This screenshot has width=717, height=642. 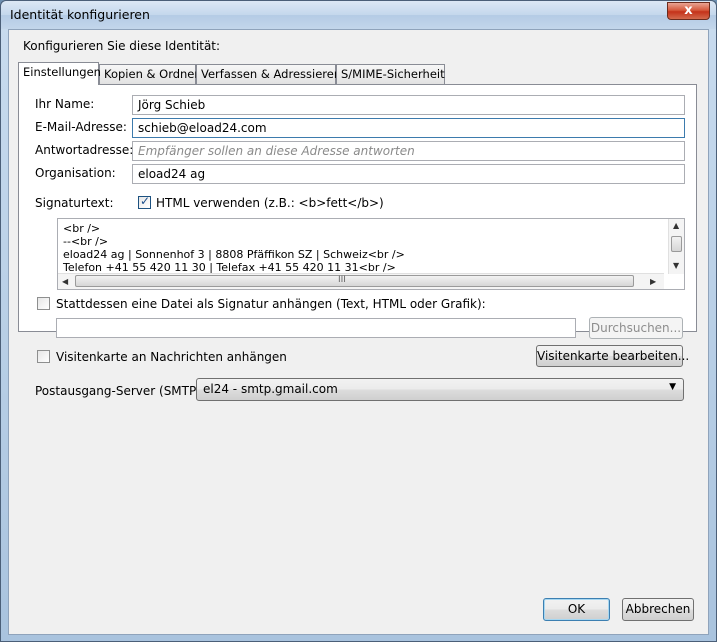 I want to click on vcard-label: Visitenkarte an Nachrichten anhängen, so click(x=171, y=357).